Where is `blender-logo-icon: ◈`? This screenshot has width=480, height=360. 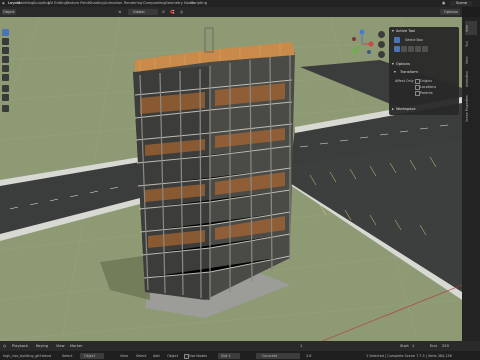 blender-logo-icon: ◈ is located at coordinates (3, 3).